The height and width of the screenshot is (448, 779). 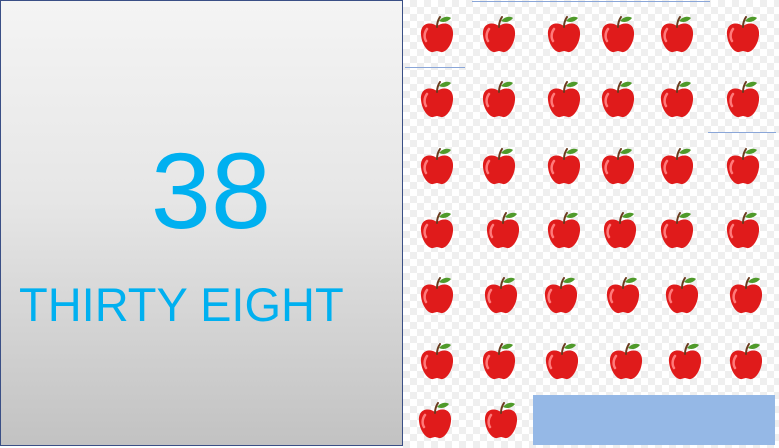 What do you see at coordinates (181, 304) in the screenshot?
I see `number-words: THIRTY EIGHT` at bounding box center [181, 304].